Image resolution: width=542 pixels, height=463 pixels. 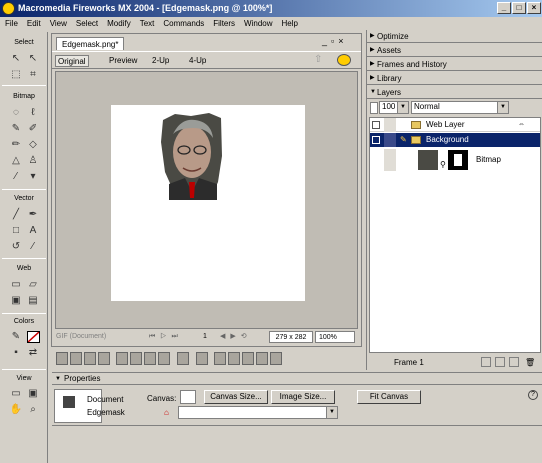 What do you see at coordinates (33, 301) in the screenshot?
I see `show-slices-icon: ▤` at bounding box center [33, 301].